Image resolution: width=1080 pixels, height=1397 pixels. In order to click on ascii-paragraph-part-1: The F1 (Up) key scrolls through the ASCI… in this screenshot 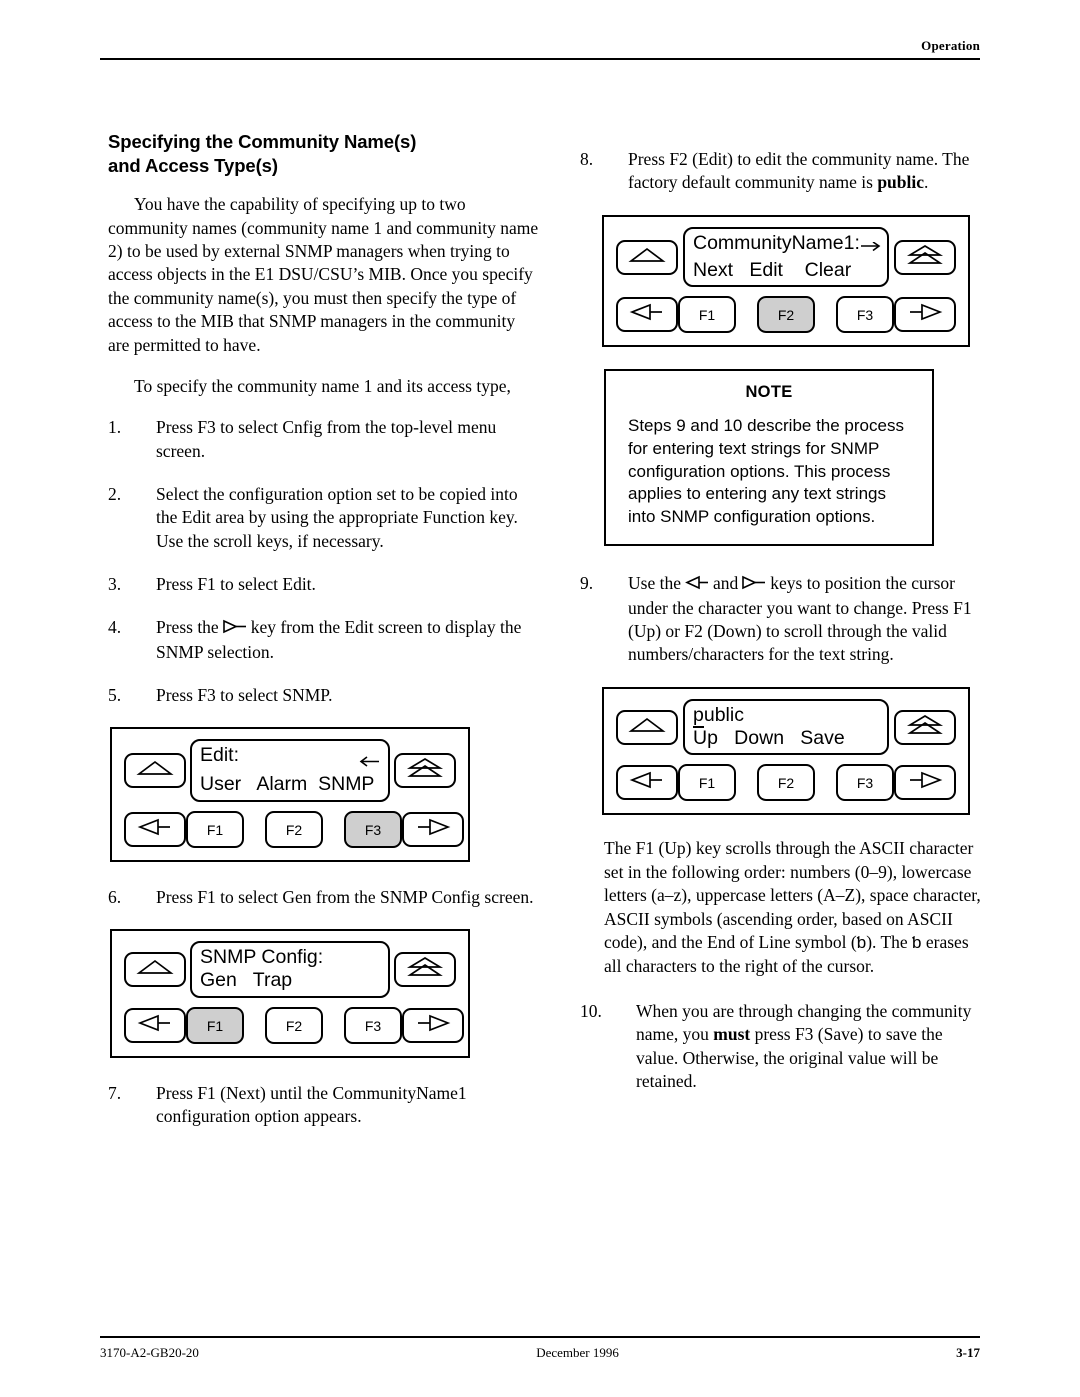, I will do `click(792, 895)`.